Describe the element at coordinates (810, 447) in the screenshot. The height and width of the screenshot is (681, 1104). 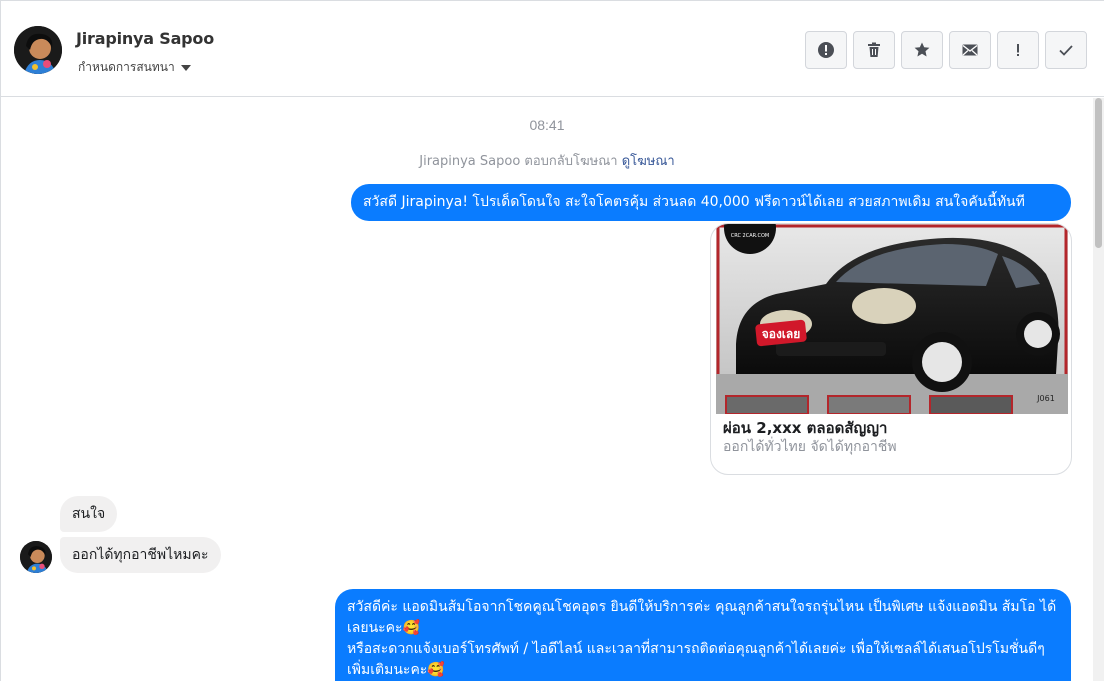
I see `ad-card-subtitle: ออกได้ทั่วไทย จัดได้ทุกอาชีพ` at that location.